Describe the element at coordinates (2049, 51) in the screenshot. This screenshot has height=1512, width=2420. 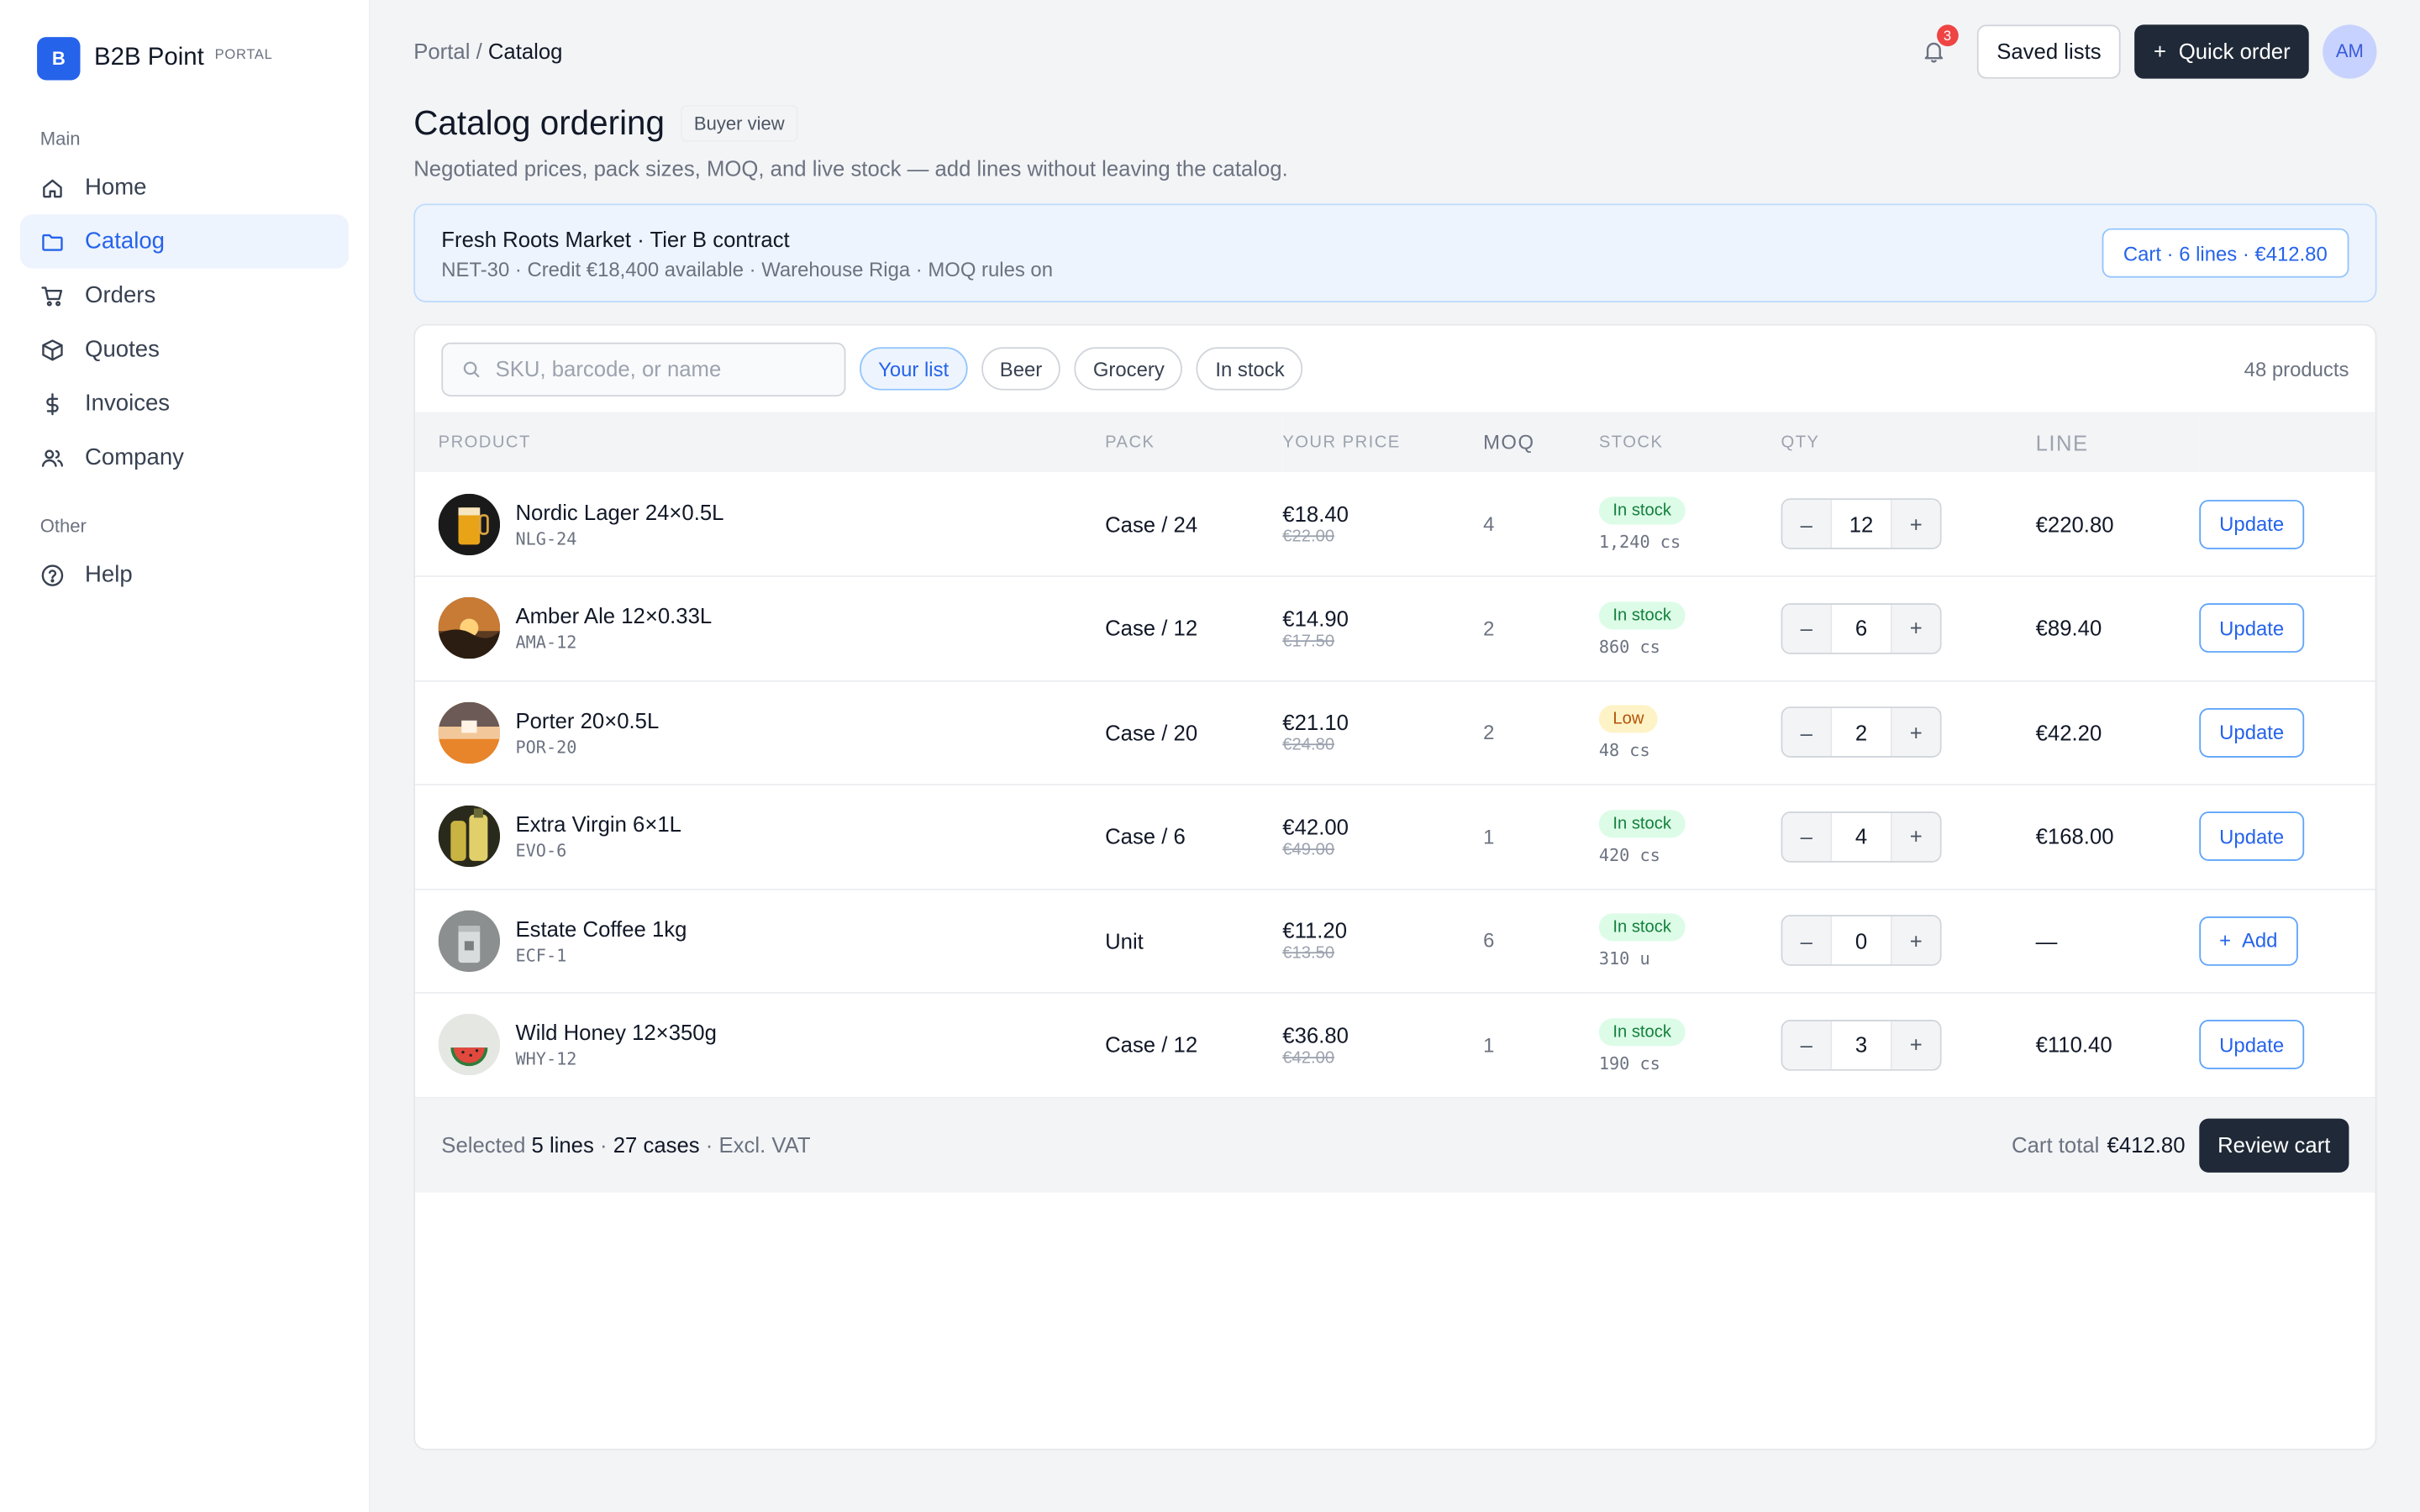
I see `saved-lists-button: Saved lists` at that location.